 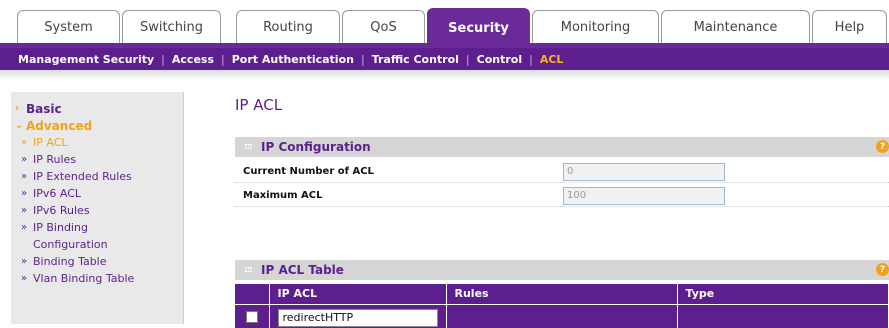 I want to click on max-acl-row: Maximum ACL, so click(x=562, y=196).